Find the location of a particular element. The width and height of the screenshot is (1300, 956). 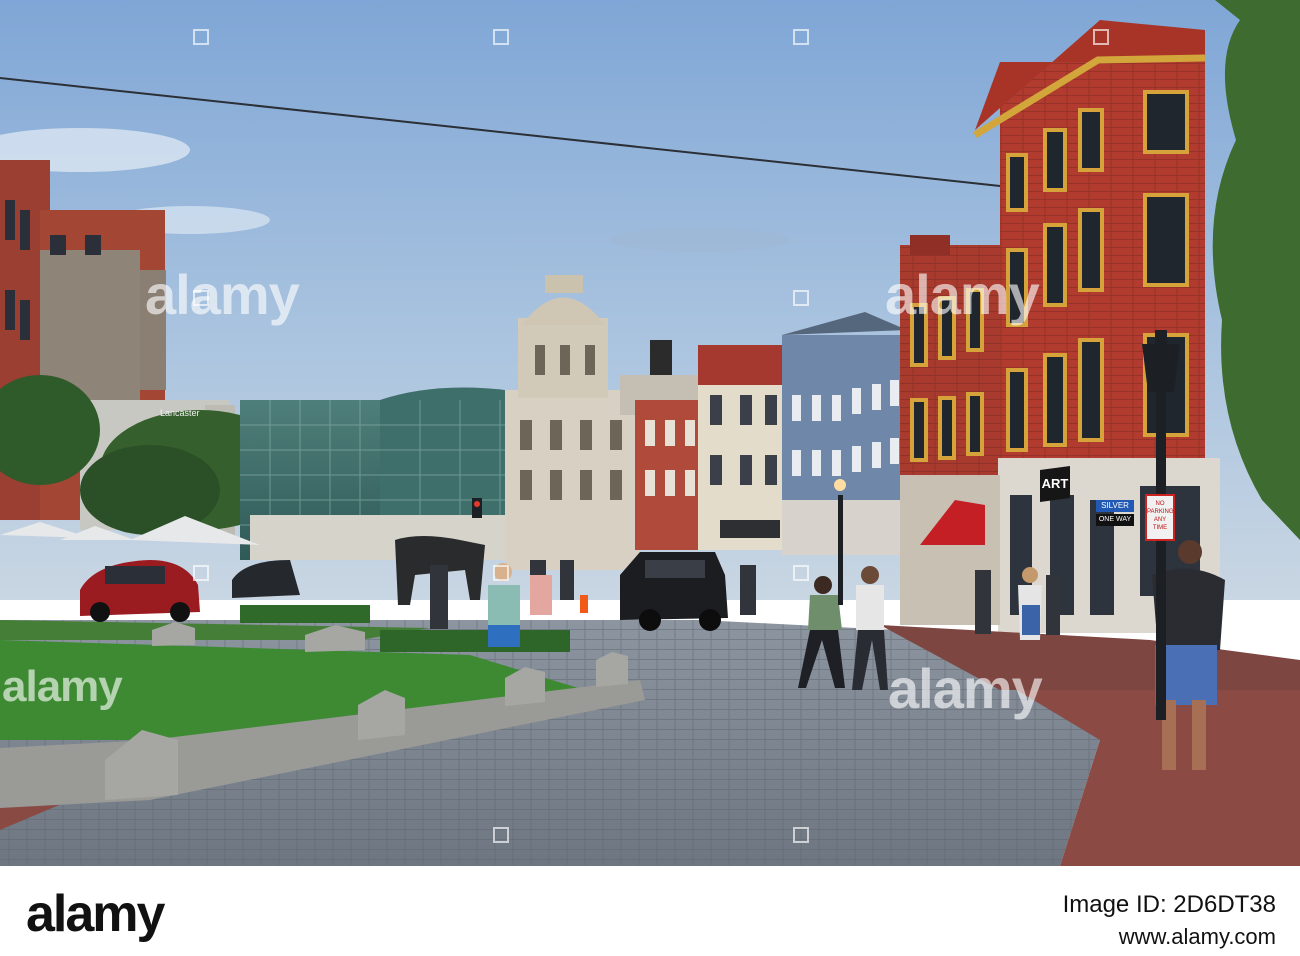

street-sign-text: SILVER is located at coordinates (1115, 505).